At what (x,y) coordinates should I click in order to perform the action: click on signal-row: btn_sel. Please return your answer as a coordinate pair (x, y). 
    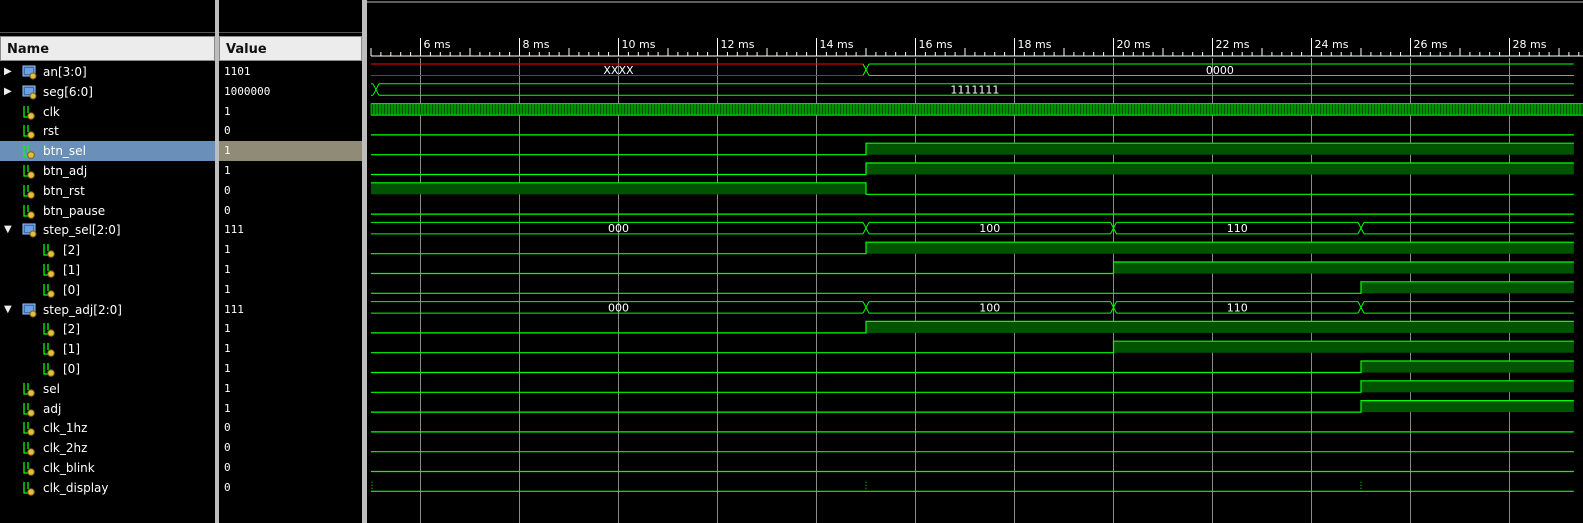
    Looking at the image, I should click on (107, 151).